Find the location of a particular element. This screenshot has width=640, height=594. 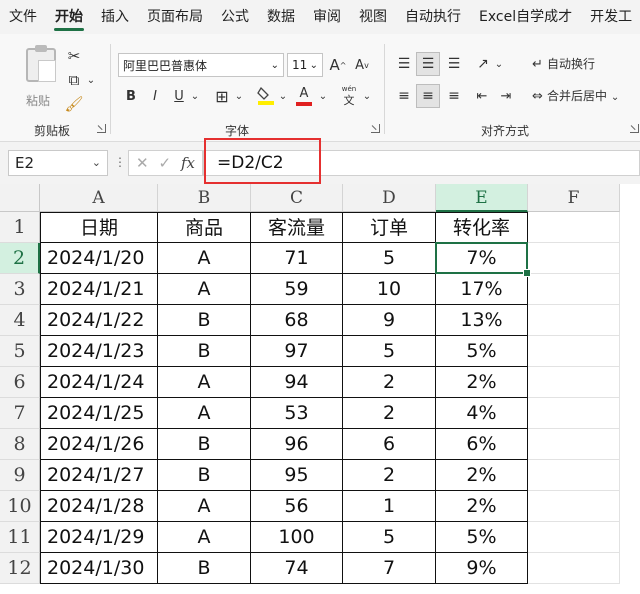

row-header-5: 5 is located at coordinates (20, 351).